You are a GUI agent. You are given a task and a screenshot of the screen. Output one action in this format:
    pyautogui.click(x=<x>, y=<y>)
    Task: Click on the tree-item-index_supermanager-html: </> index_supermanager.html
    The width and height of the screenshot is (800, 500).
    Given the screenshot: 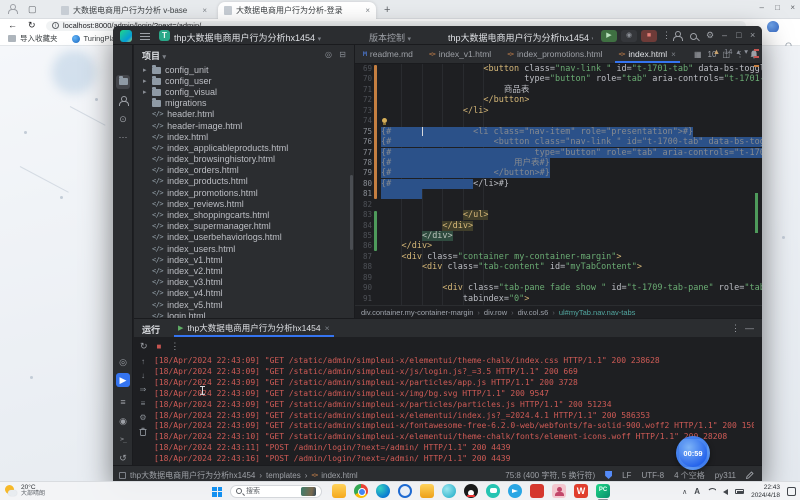 What is the action you would take?
    pyautogui.click(x=244, y=226)
    